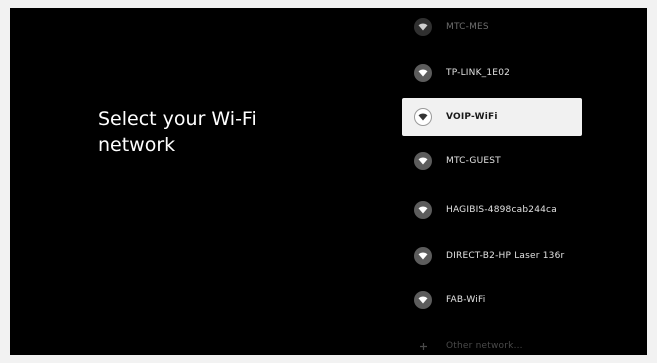 The width and height of the screenshot is (657, 363). Describe the element at coordinates (478, 73) in the screenshot. I see `network-label: TP-LINK_1E02` at that location.